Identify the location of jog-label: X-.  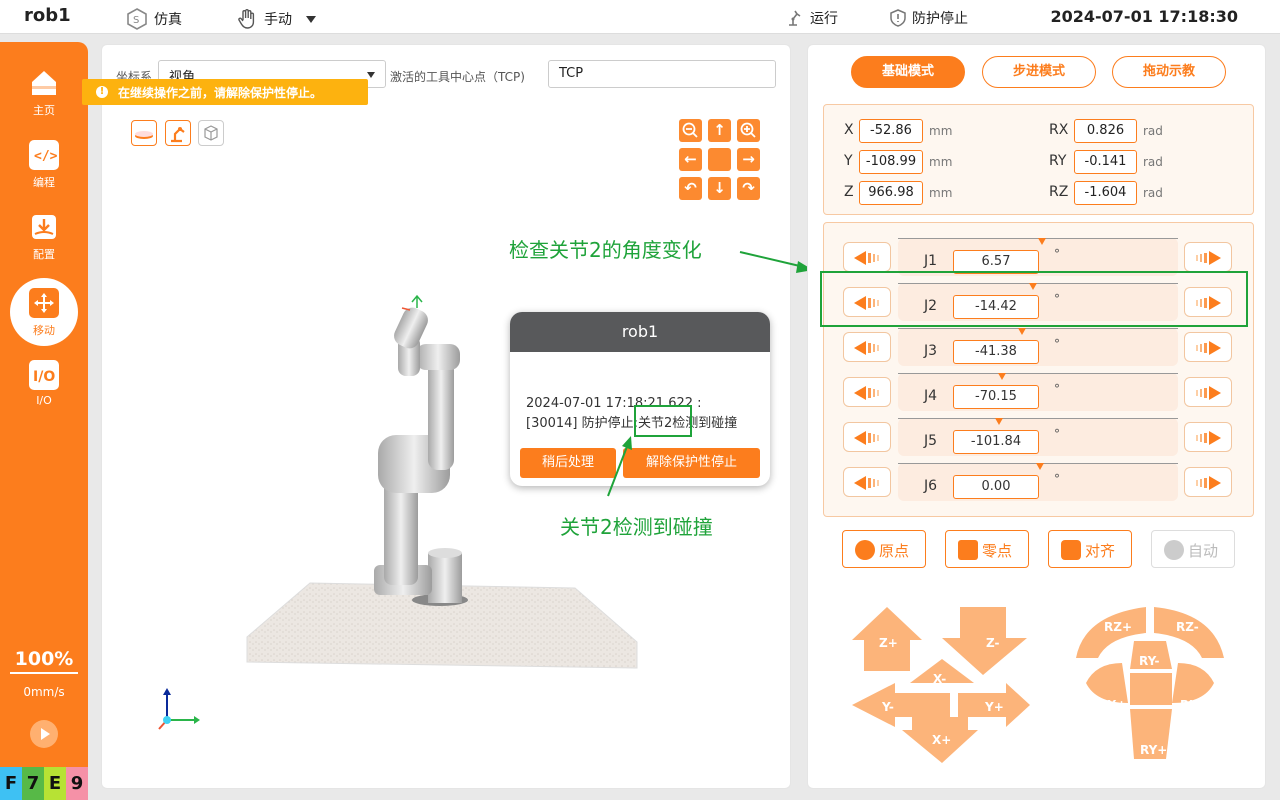
(940, 679).